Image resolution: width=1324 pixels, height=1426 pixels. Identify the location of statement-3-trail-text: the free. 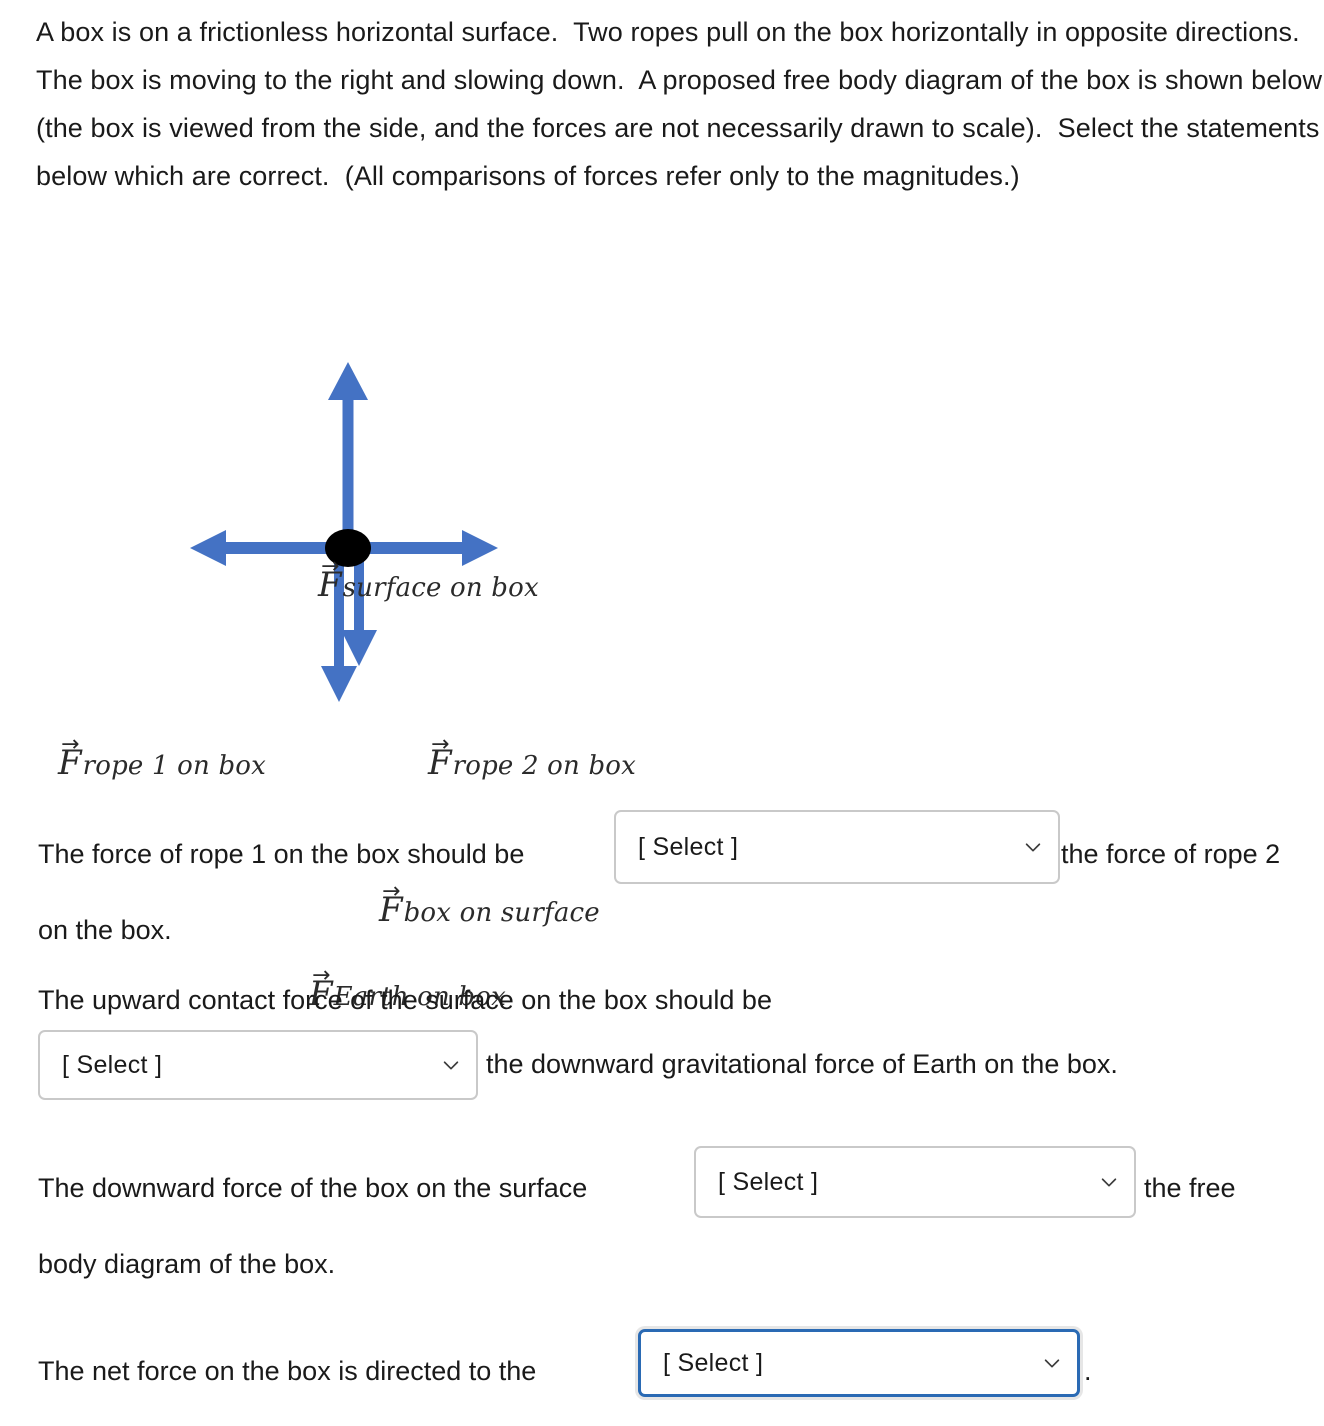
(1190, 1188).